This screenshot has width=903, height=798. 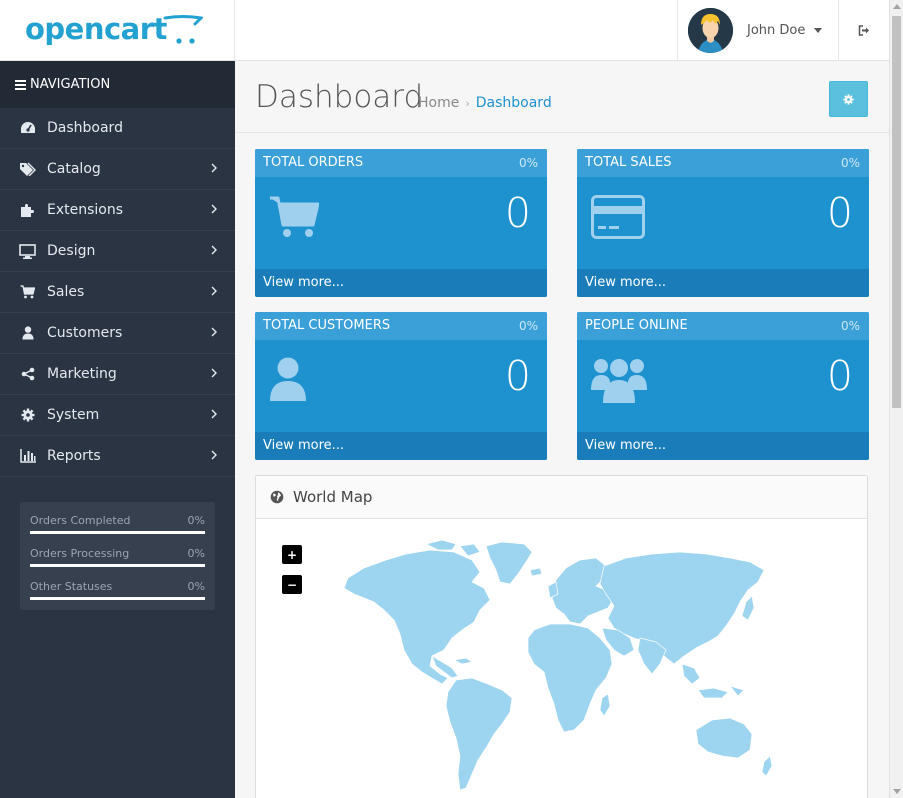 I want to click on user-name: John Doe, so click(x=776, y=30).